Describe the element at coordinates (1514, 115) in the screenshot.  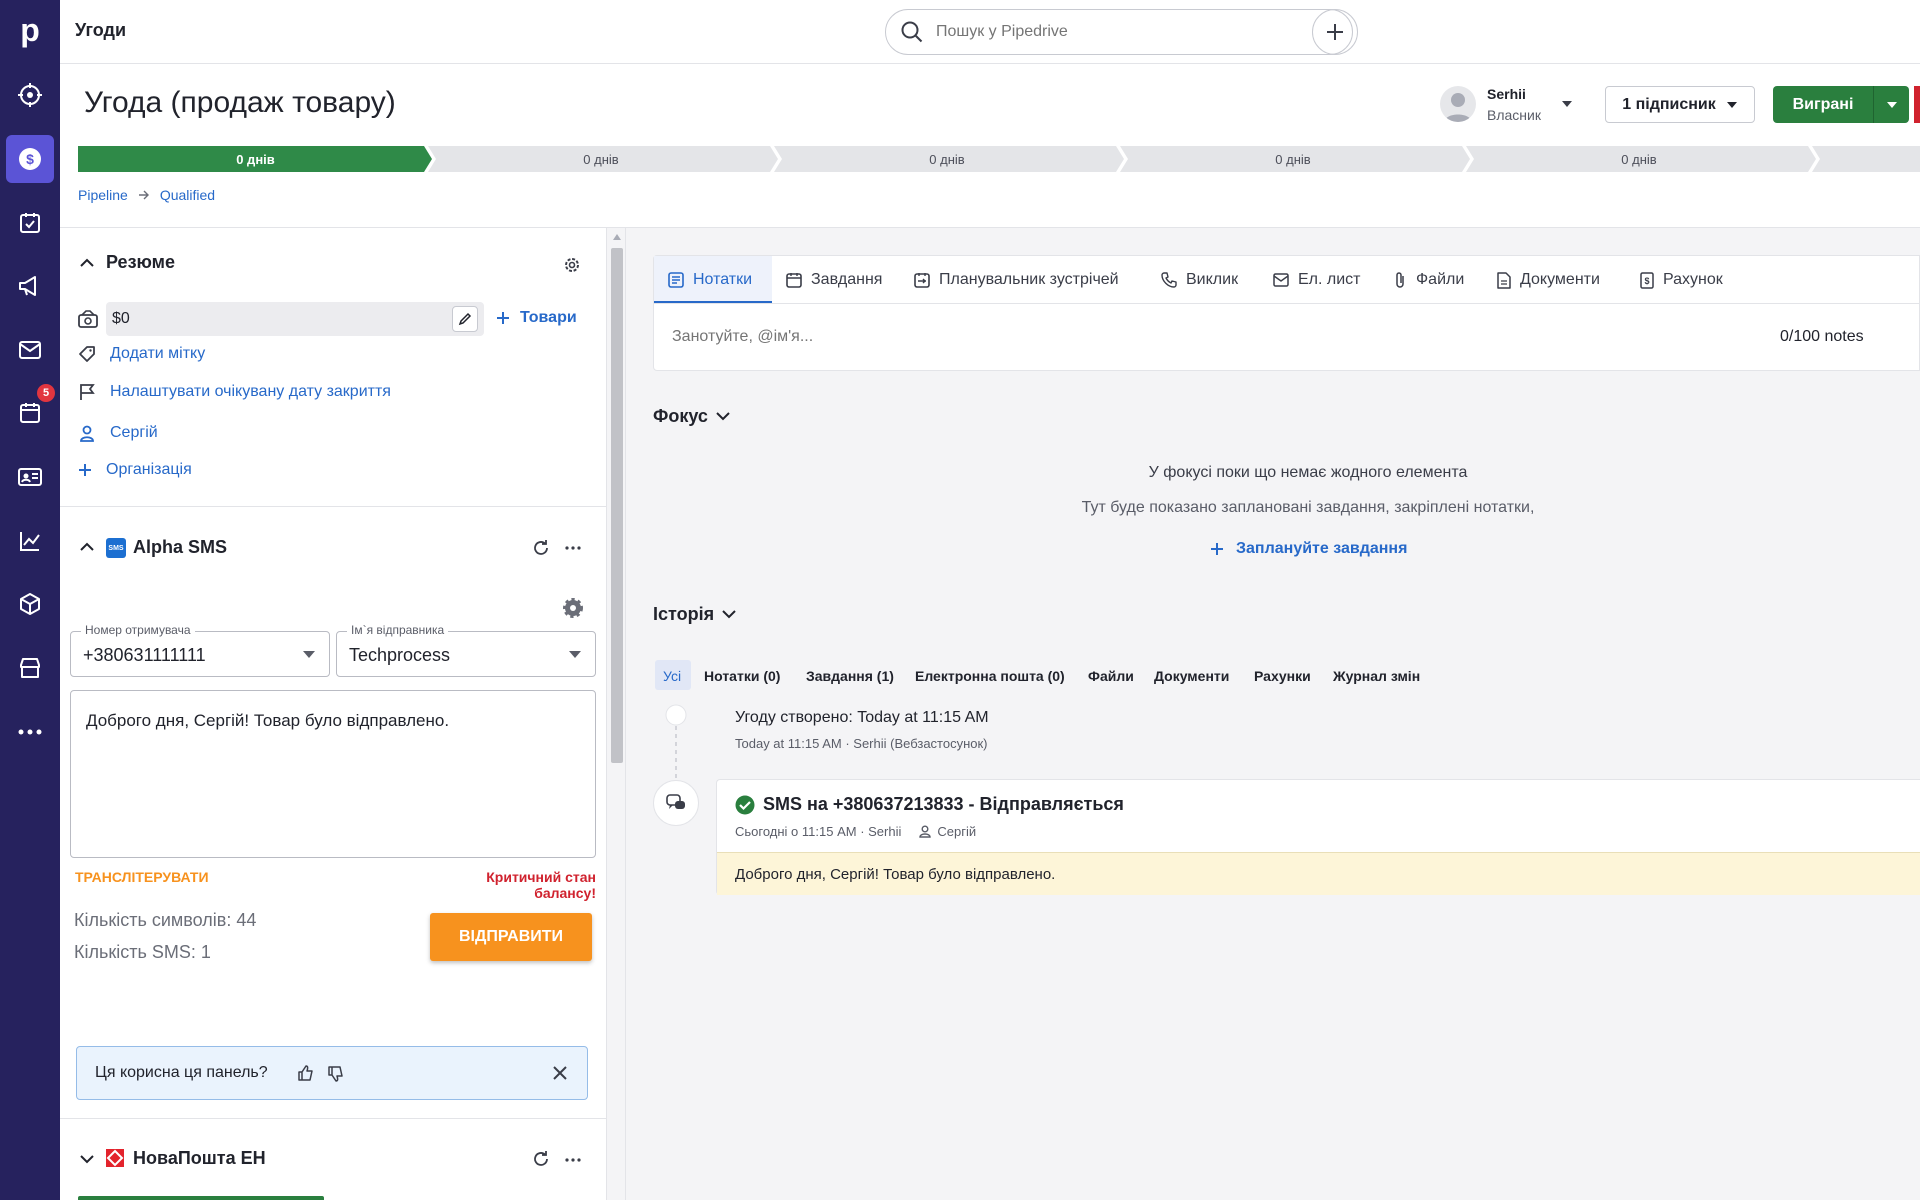
I see `owner-role: Власник` at that location.